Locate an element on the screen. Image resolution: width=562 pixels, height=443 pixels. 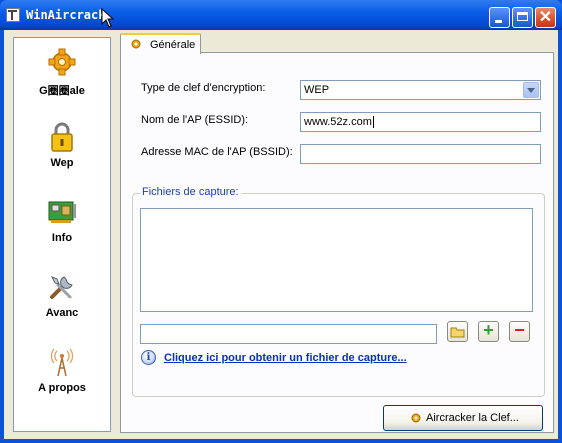
sidebar-item-label: G圈圈ale is located at coordinates (62, 91).